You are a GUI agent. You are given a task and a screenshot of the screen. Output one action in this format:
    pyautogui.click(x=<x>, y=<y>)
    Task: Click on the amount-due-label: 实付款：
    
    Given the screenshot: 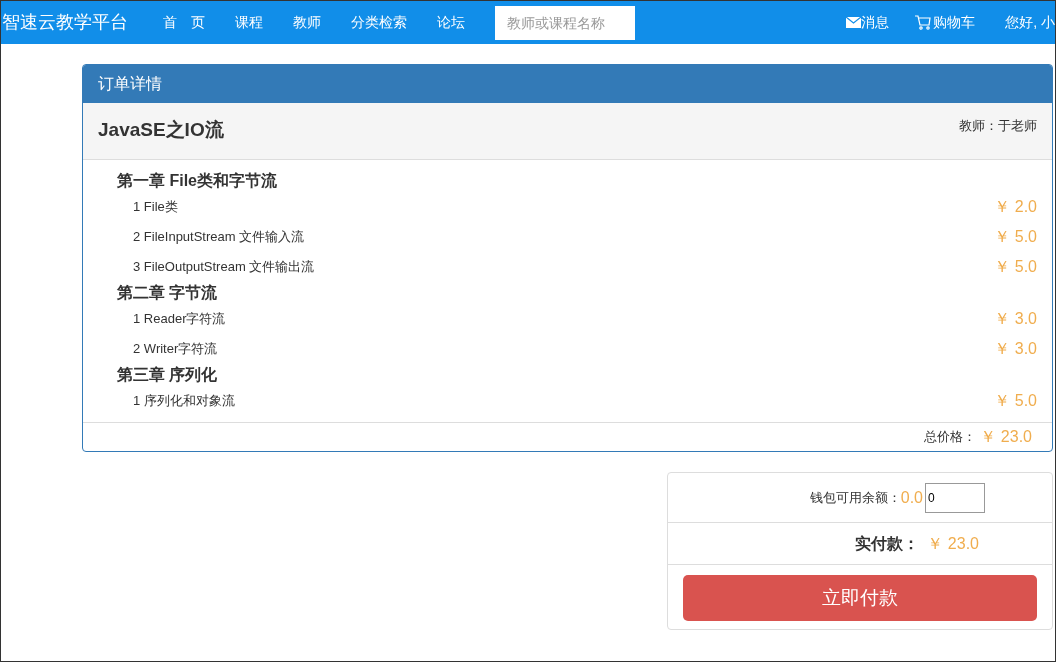 What is the action you would take?
    pyautogui.click(x=887, y=543)
    